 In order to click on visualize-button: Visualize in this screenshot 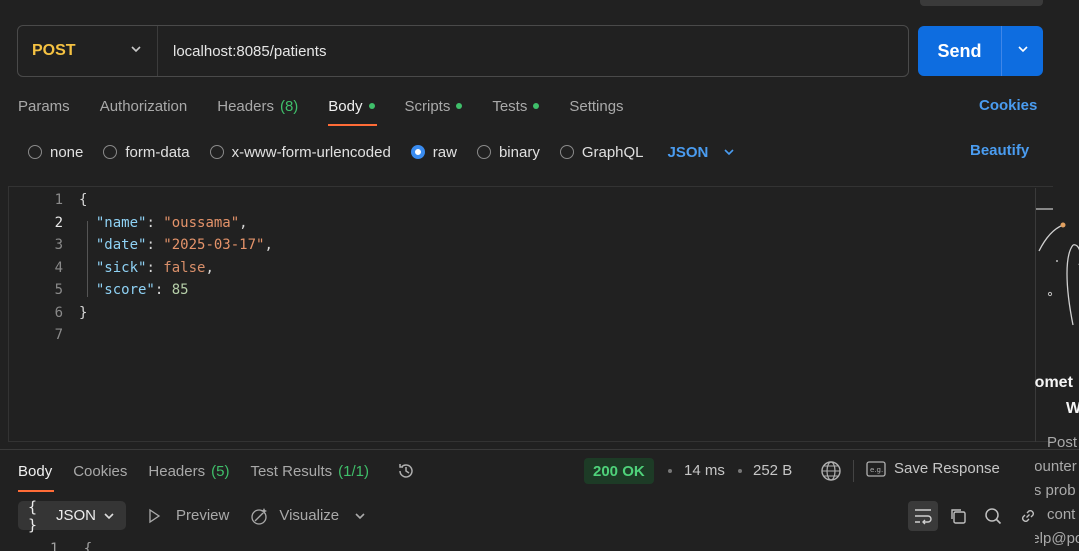, I will do `click(294, 516)`.